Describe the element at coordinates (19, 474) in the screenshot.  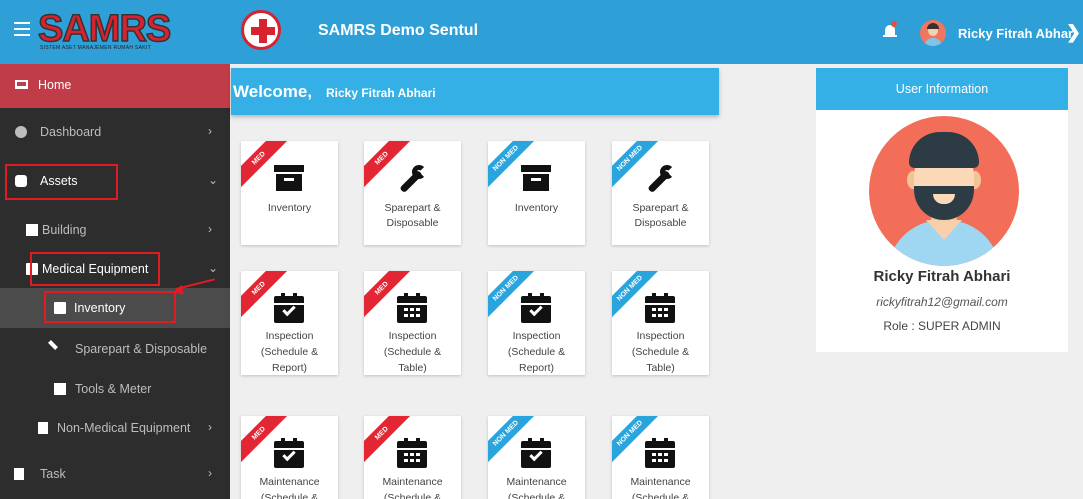
I see `task-file-icon` at that location.